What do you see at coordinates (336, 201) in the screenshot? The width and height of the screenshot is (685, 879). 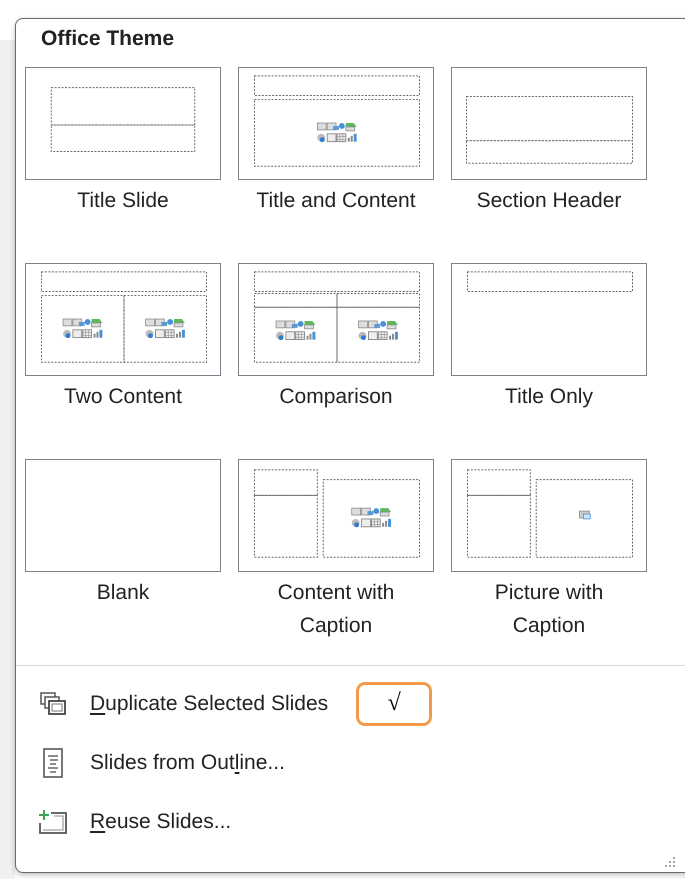 I see `layout-label: Title and Content` at bounding box center [336, 201].